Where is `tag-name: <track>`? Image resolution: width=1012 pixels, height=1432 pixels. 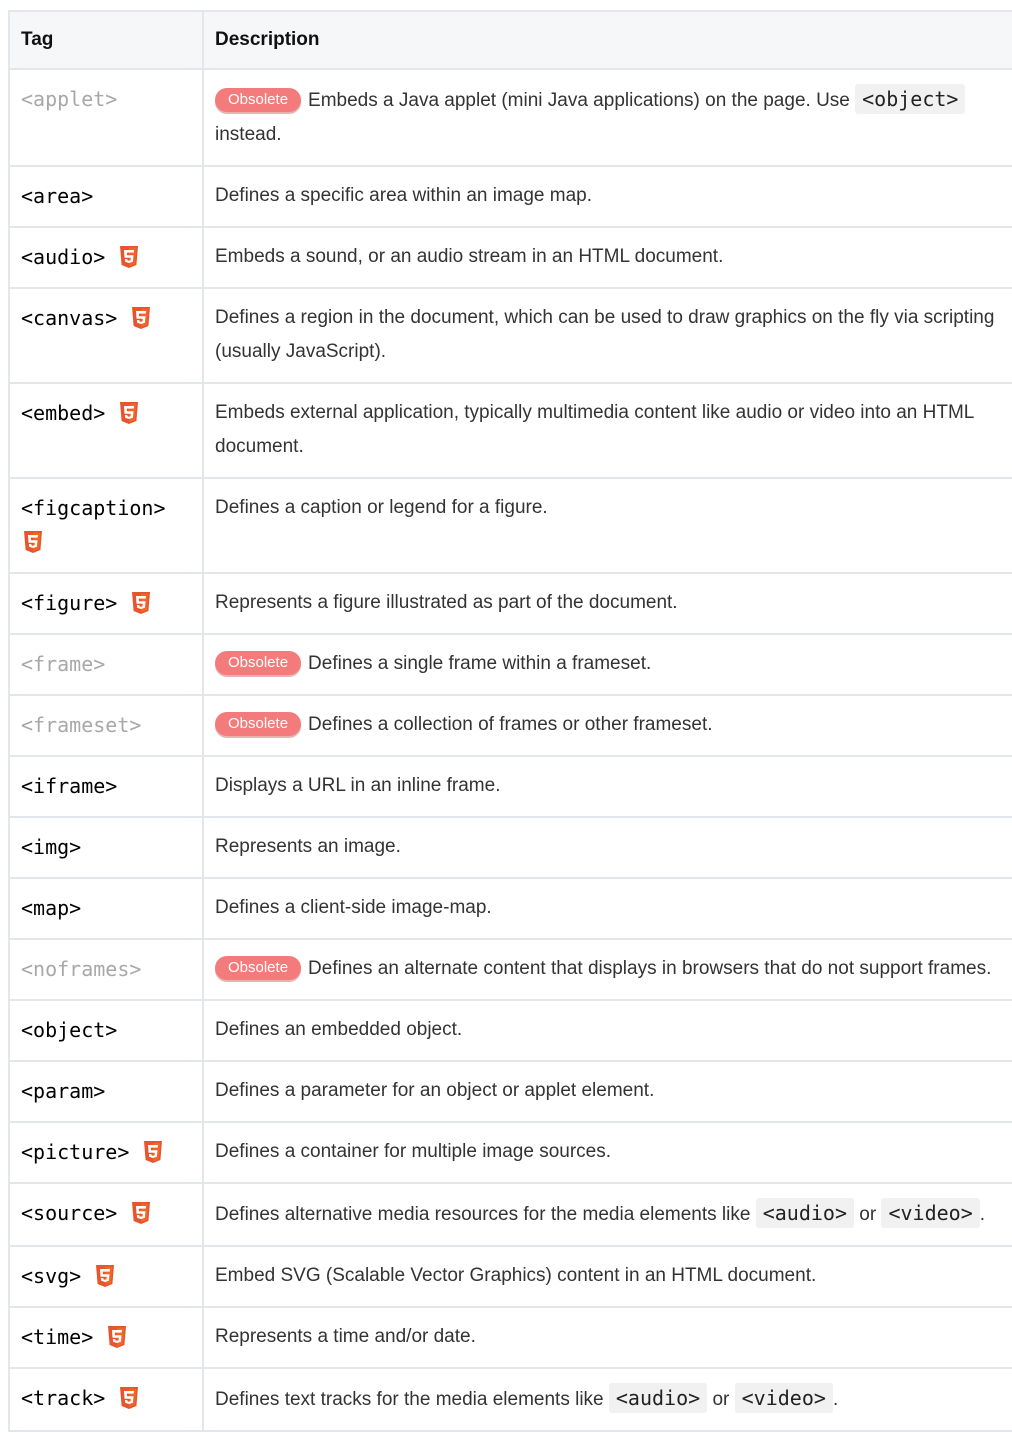
tag-name: <track> is located at coordinates (63, 1398).